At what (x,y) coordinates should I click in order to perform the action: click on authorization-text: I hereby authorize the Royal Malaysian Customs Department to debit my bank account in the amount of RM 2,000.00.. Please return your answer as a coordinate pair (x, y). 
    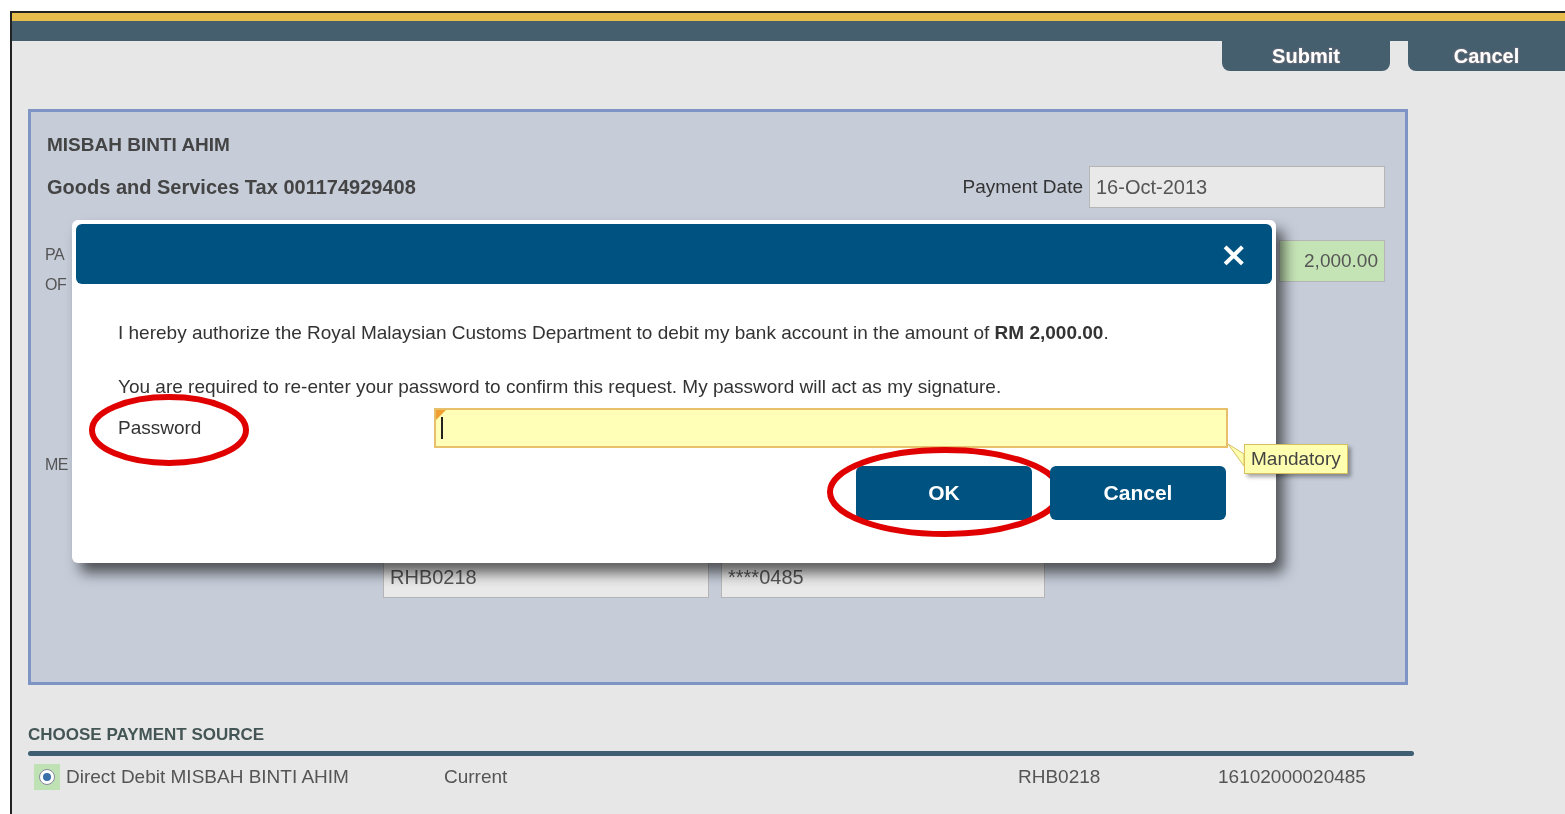
    Looking at the image, I should click on (614, 333).